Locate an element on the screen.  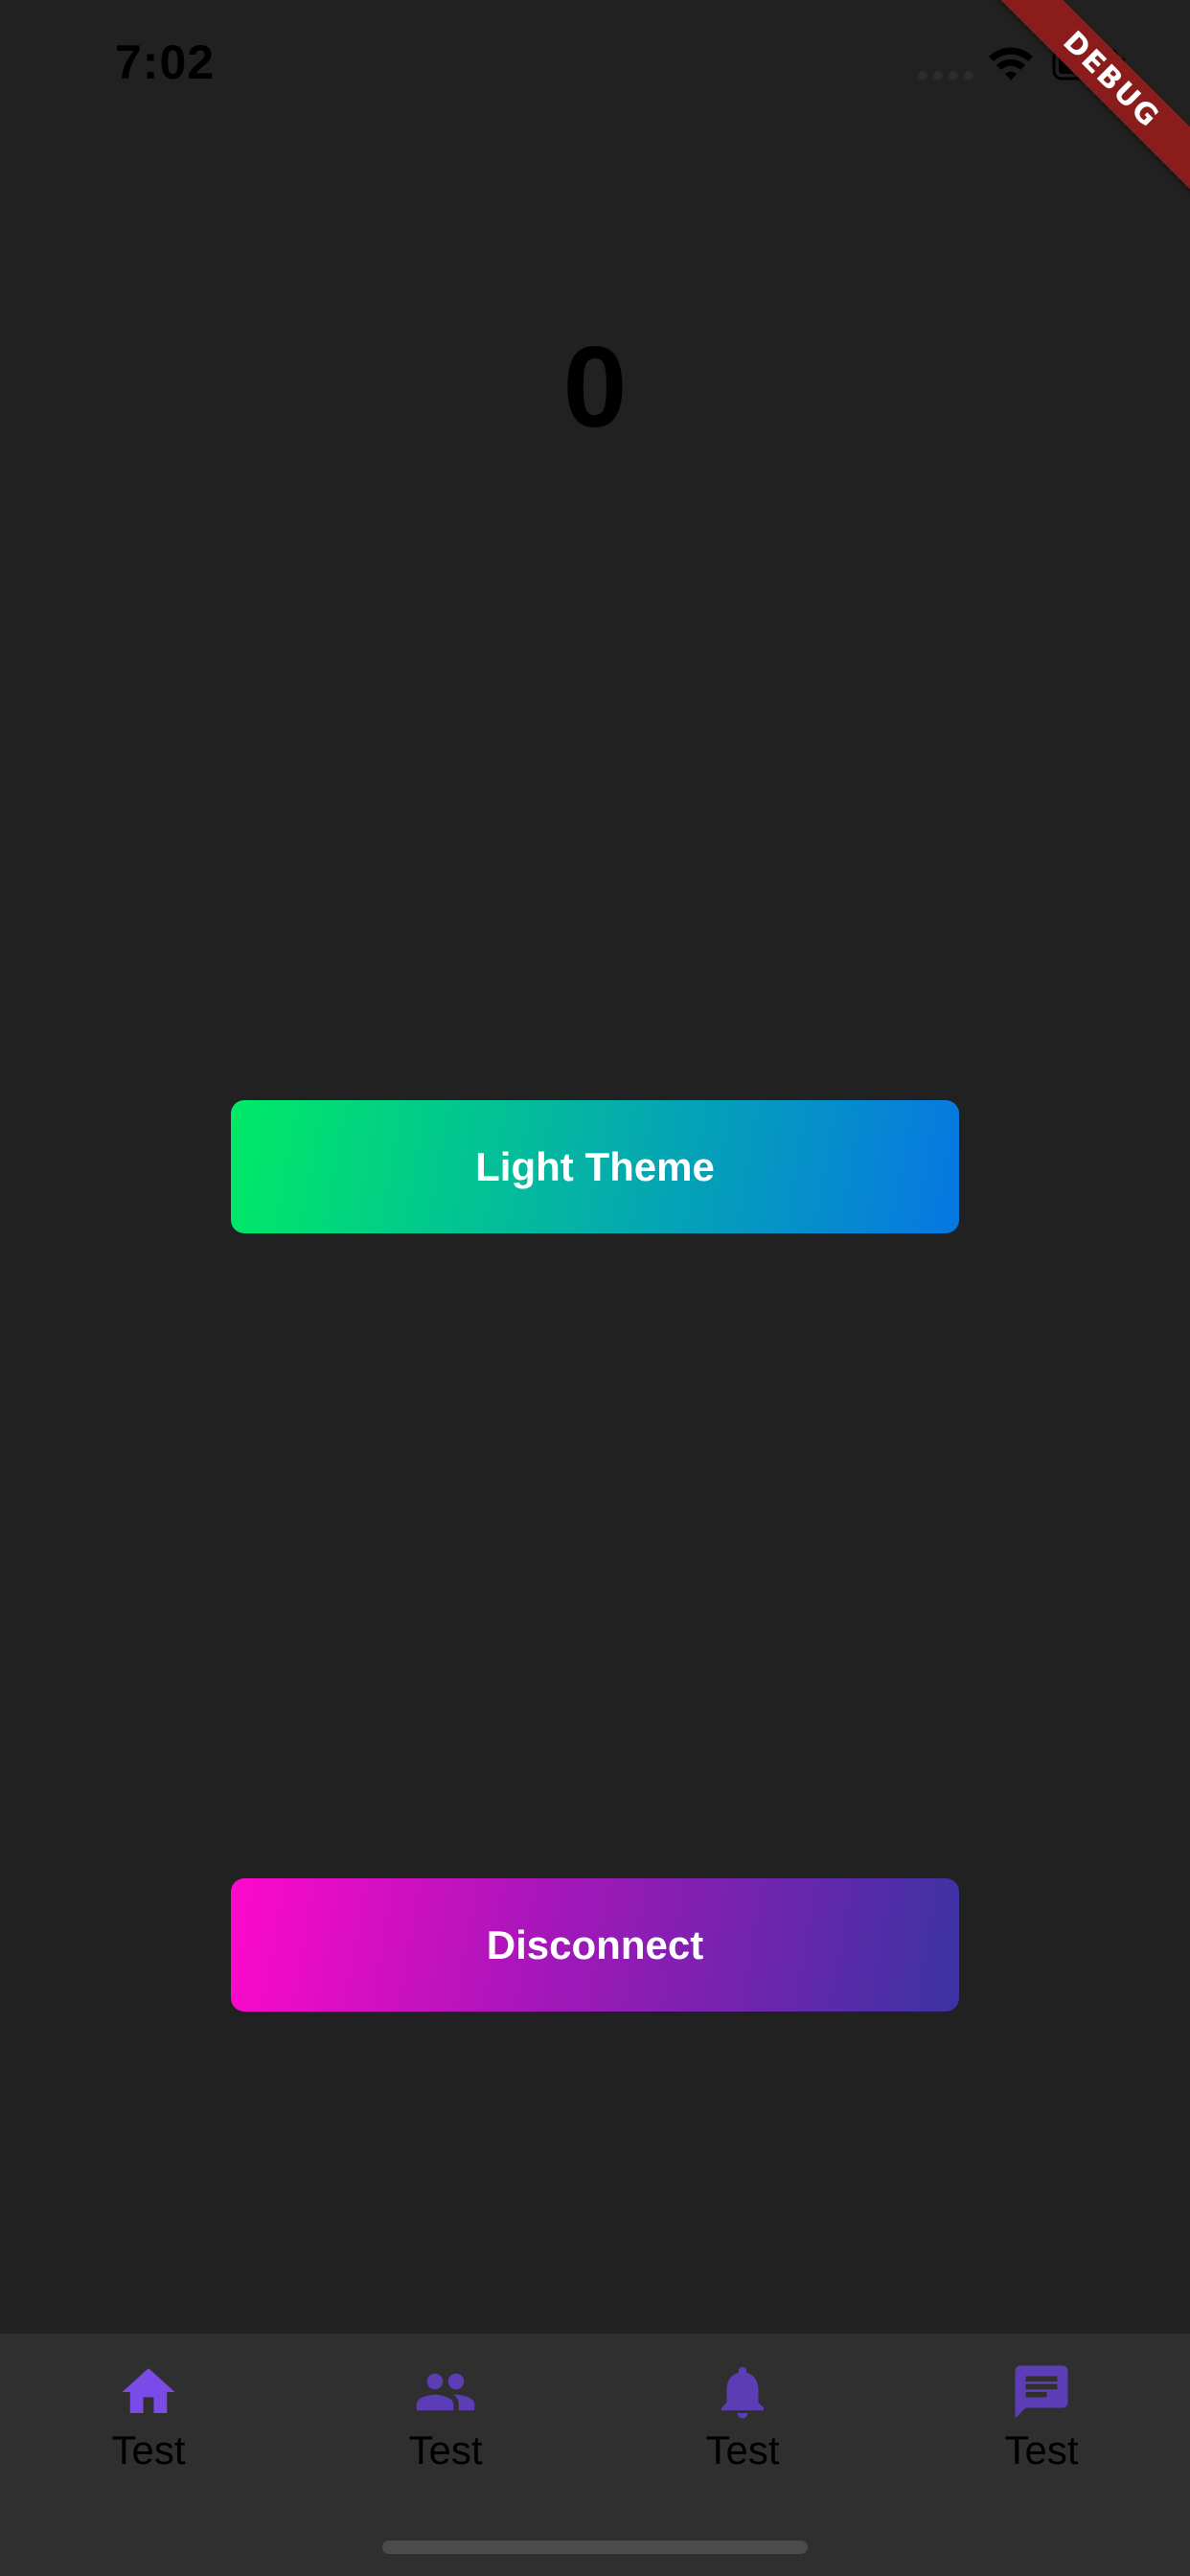
light-theme-button-label: Light Theme is located at coordinates (595, 1166).